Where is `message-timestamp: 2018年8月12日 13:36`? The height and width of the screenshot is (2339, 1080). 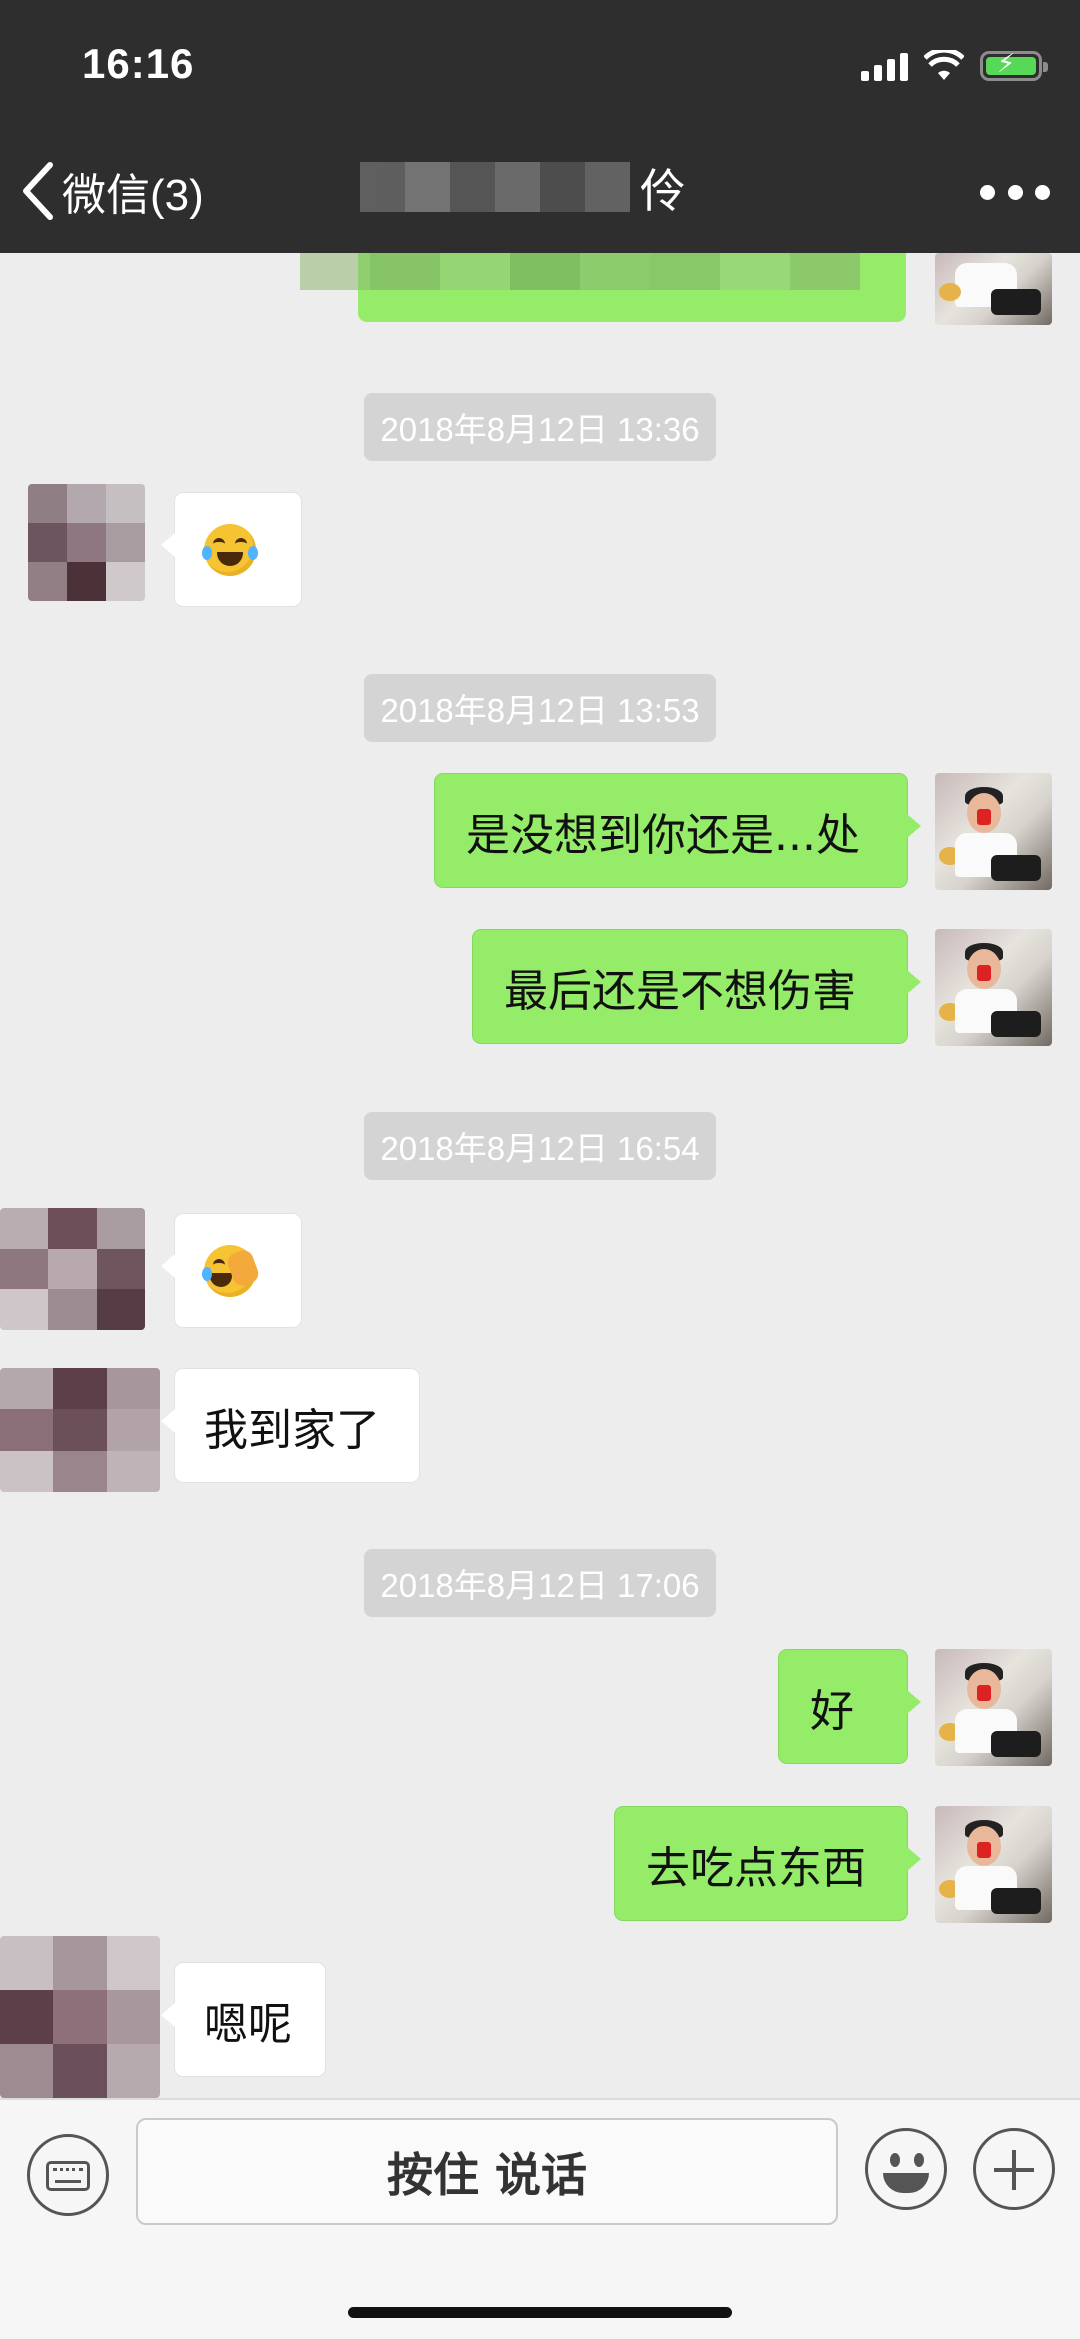
message-timestamp: 2018年8月12日 13:36 is located at coordinates (540, 427).